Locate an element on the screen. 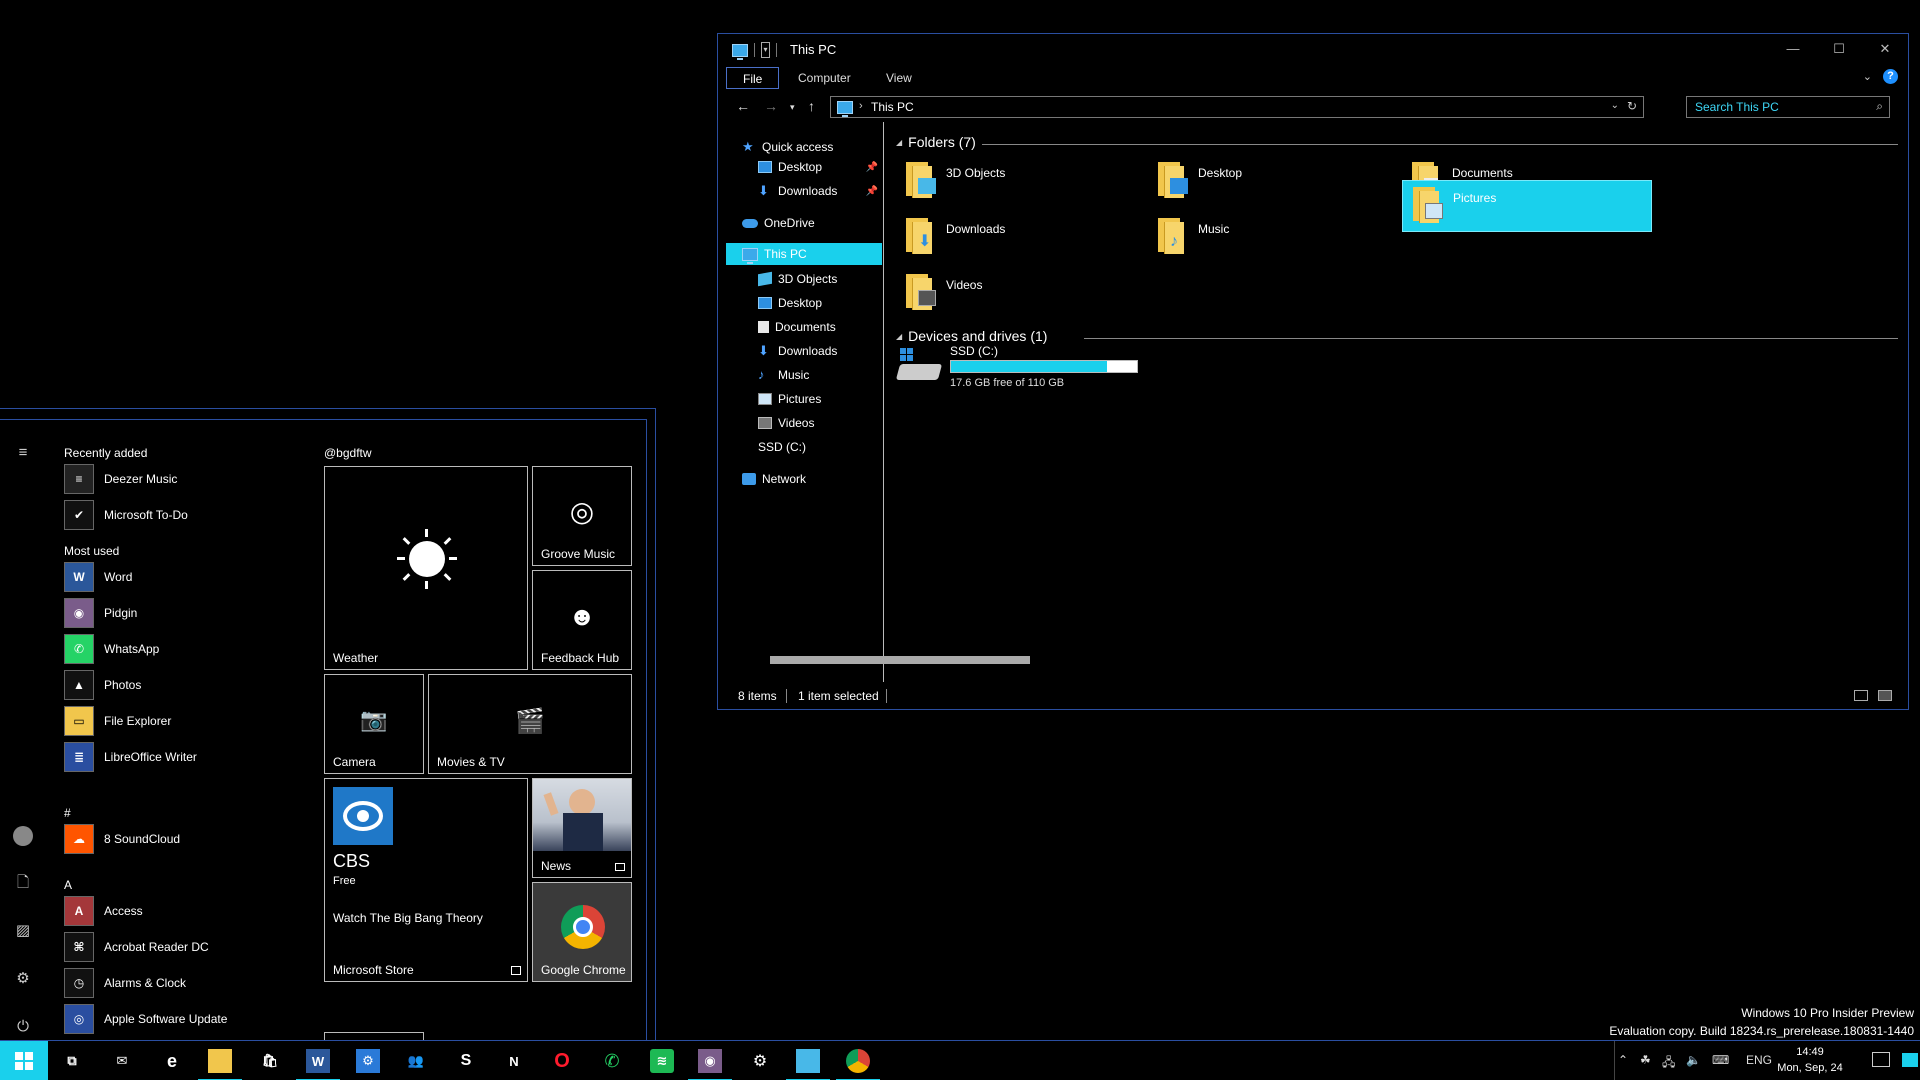  power-icon: ⏻ is located at coordinates (23, 1027).